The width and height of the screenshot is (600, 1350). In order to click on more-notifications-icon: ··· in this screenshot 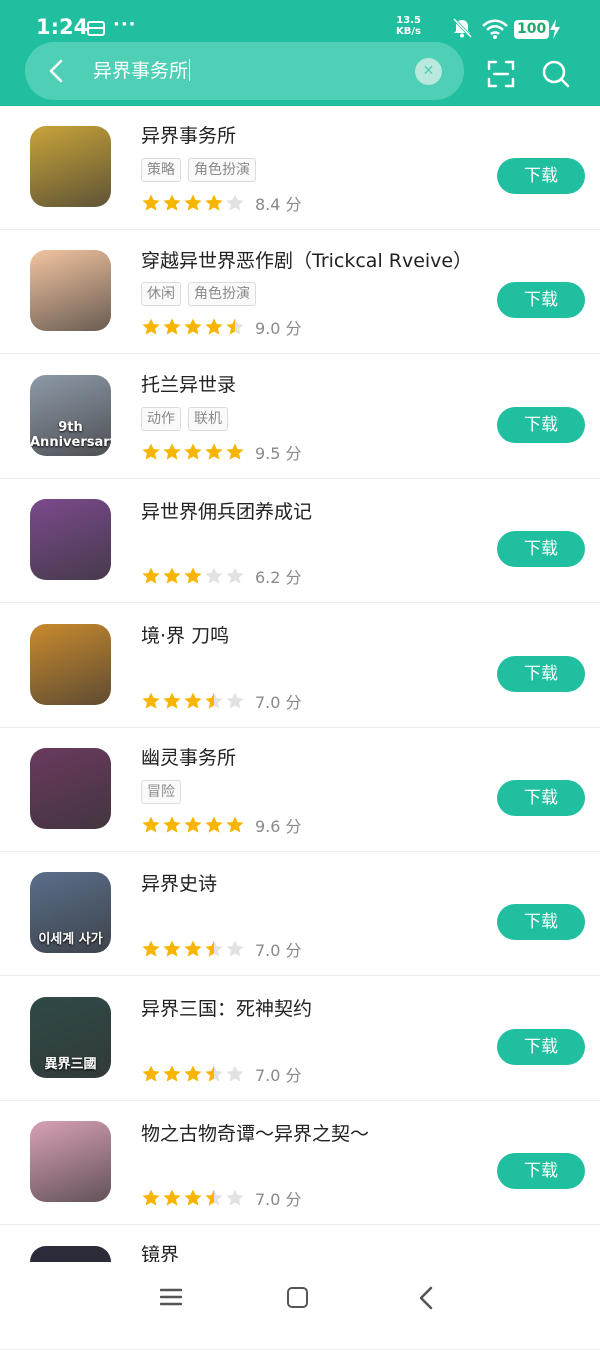, I will do `click(125, 24)`.